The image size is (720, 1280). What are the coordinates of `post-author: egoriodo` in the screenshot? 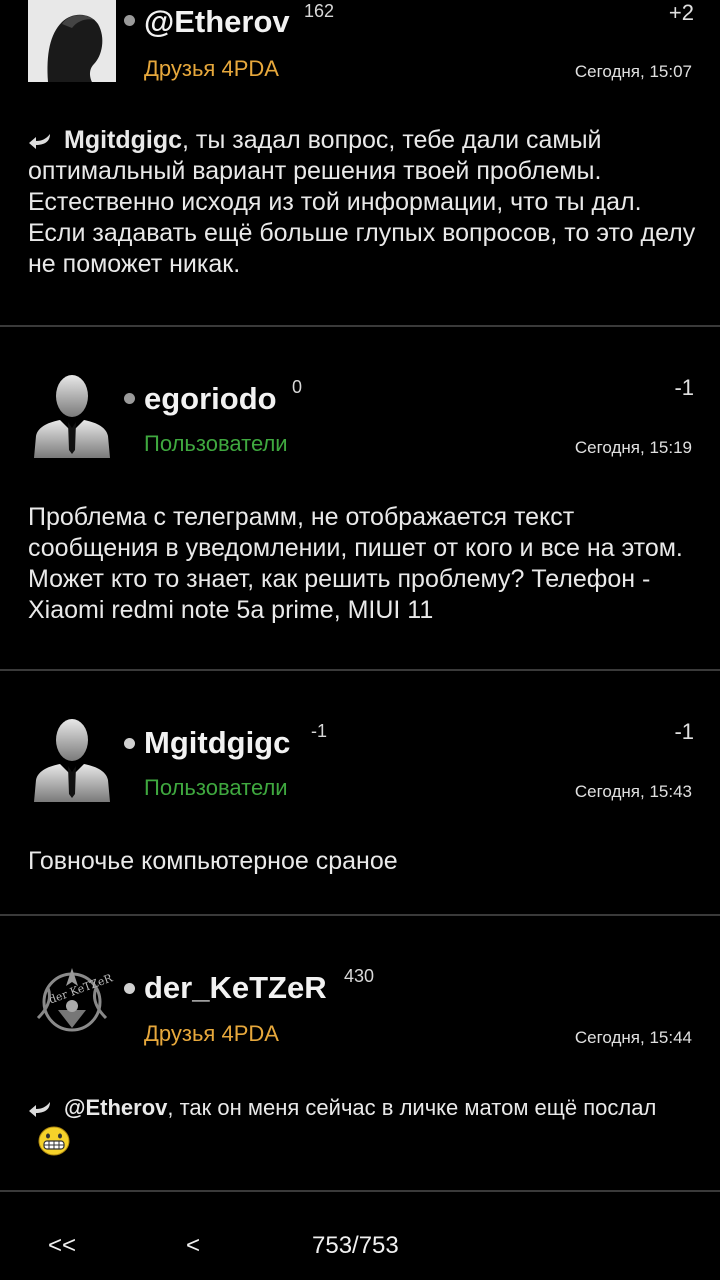 It's located at (210, 399).